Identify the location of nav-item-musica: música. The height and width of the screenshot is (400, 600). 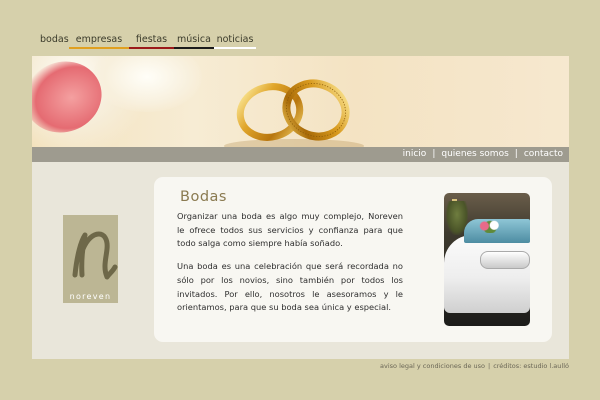
(194, 41).